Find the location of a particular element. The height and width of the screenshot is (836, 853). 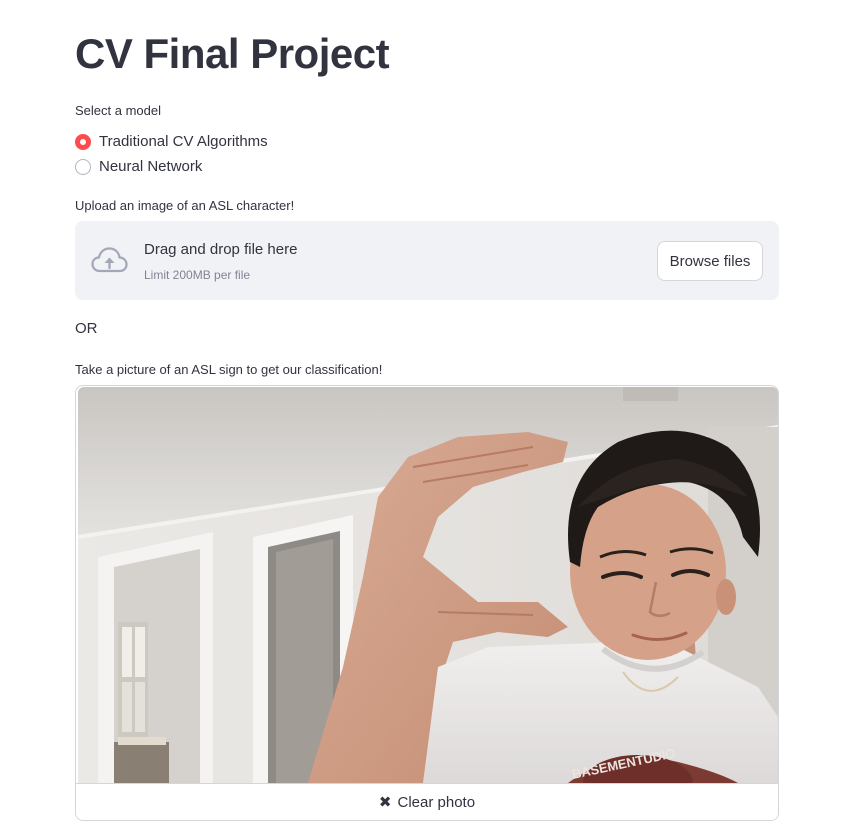

radio-option-traditional-cv: Traditional CV Algorithms is located at coordinates (171, 141).